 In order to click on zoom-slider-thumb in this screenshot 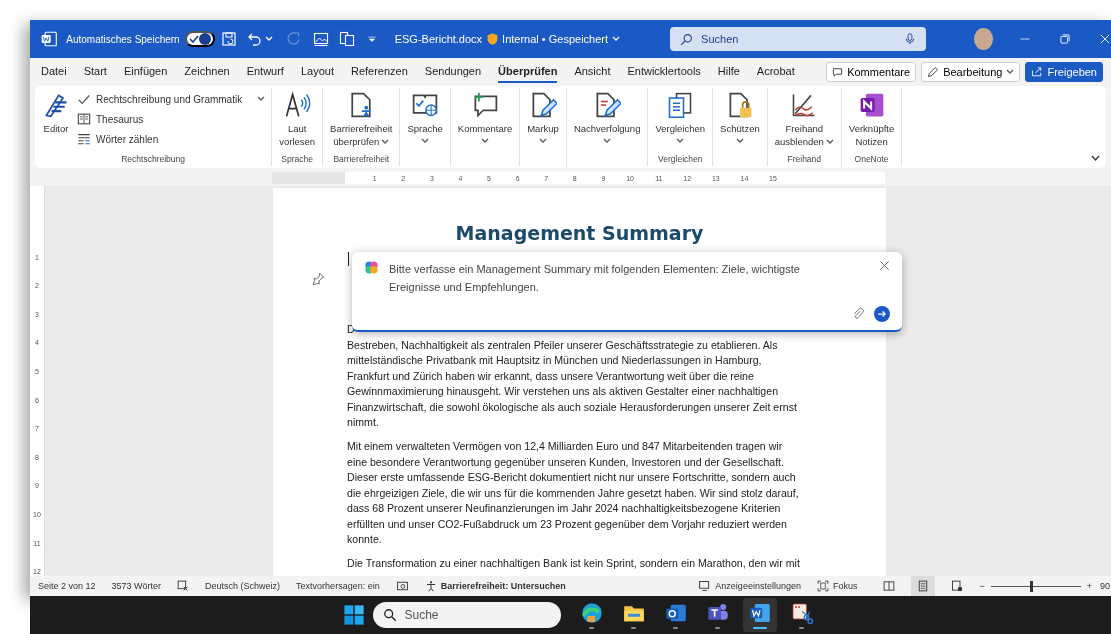, I will do `click(1032, 586)`.